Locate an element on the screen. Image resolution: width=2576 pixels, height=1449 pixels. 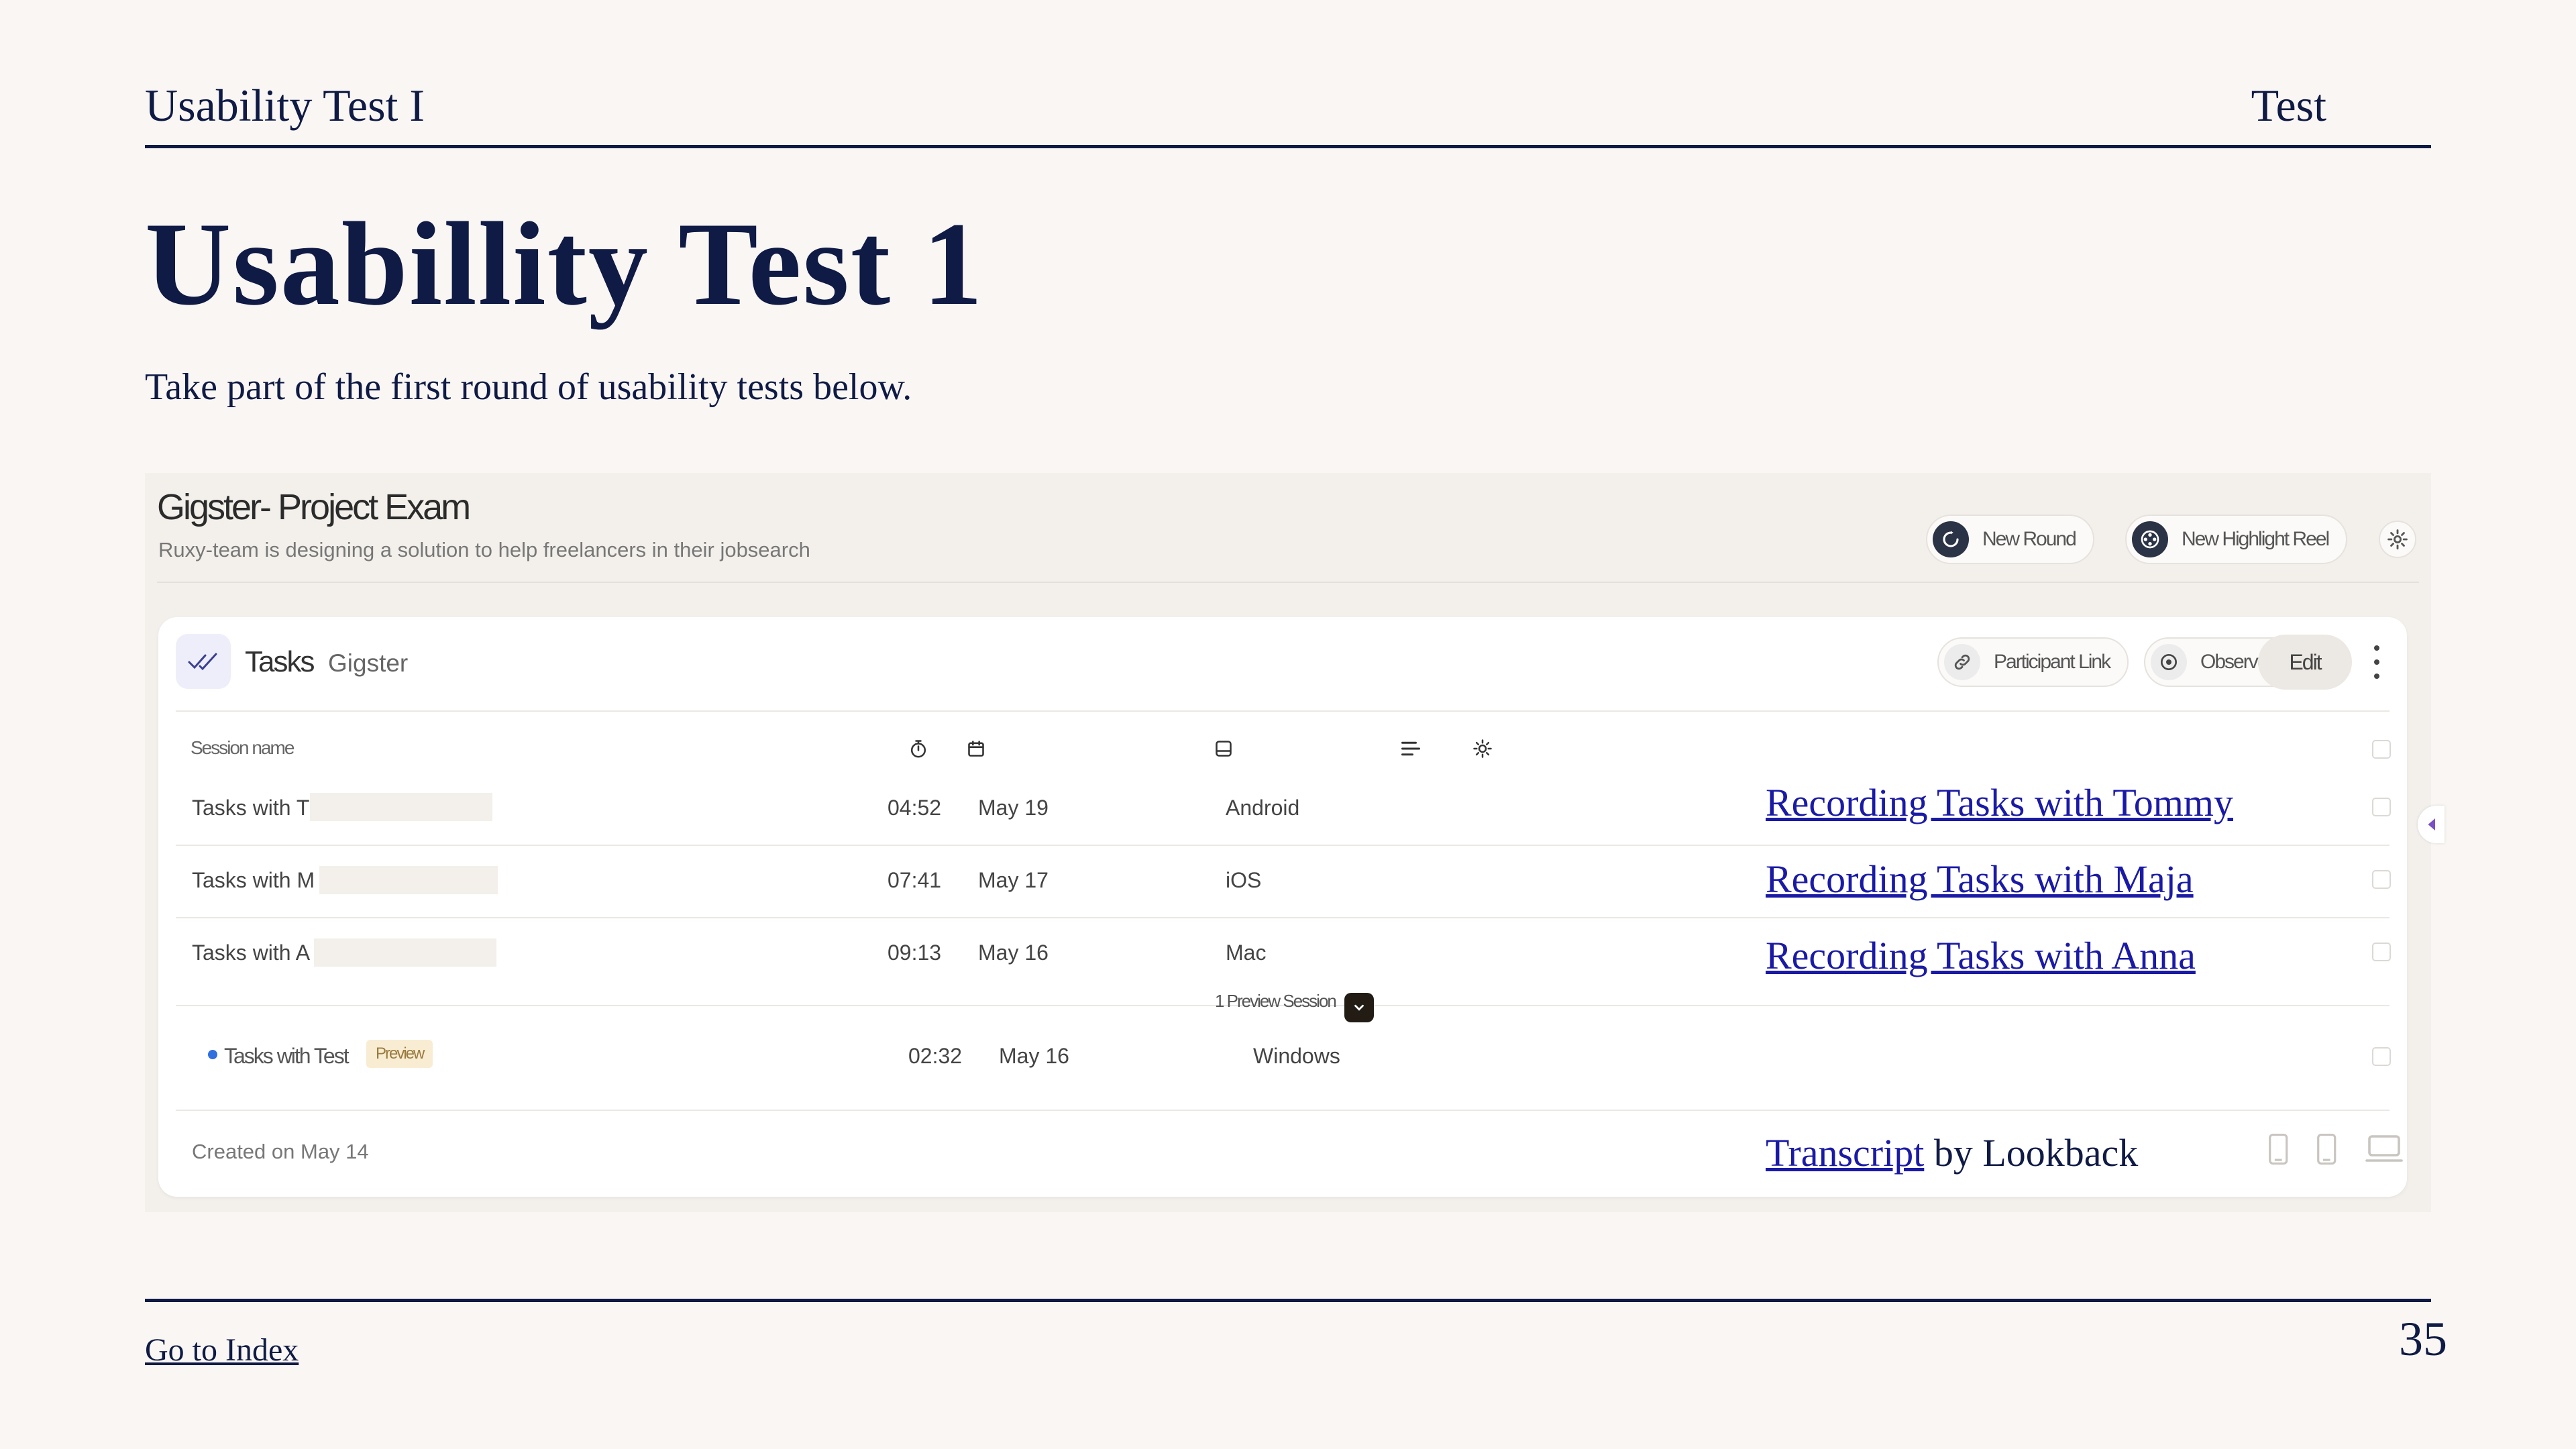
session-platform: Mac is located at coordinates (1246, 953).